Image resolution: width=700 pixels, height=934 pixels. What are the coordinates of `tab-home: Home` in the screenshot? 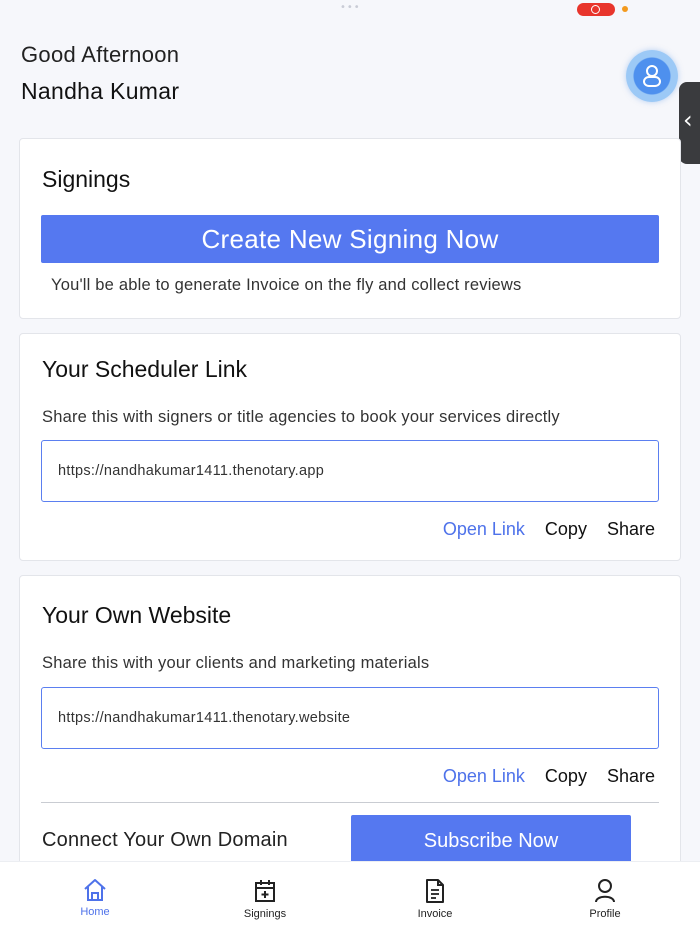 It's located at (95, 898).